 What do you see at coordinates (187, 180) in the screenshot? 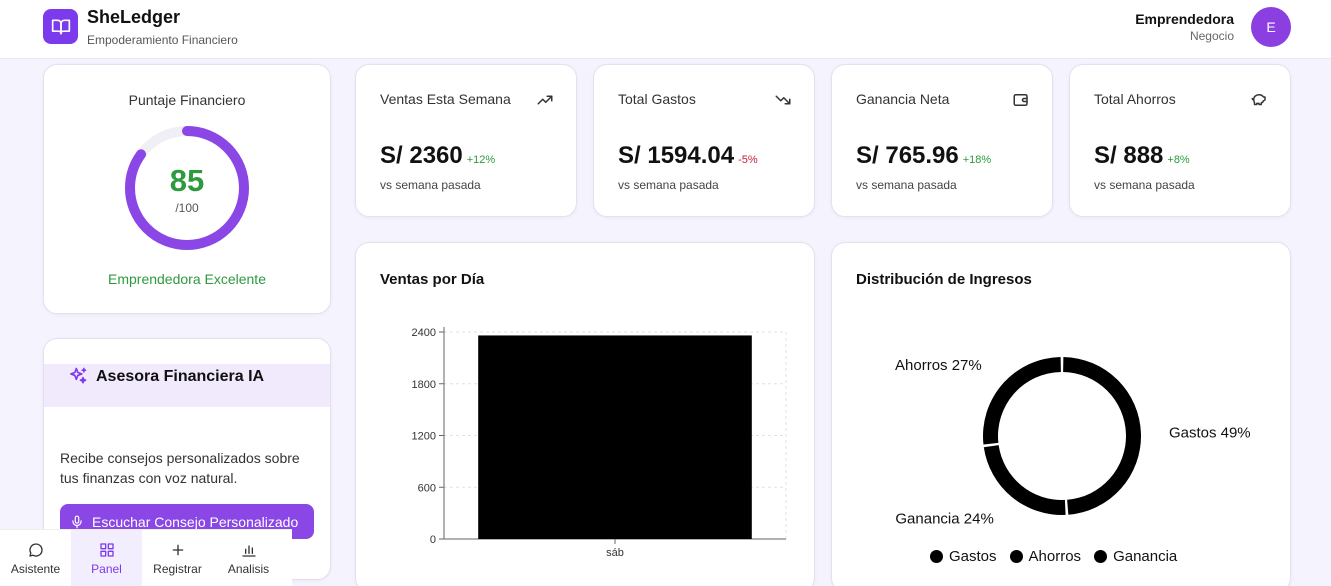
I see `score-value: 85` at bounding box center [187, 180].